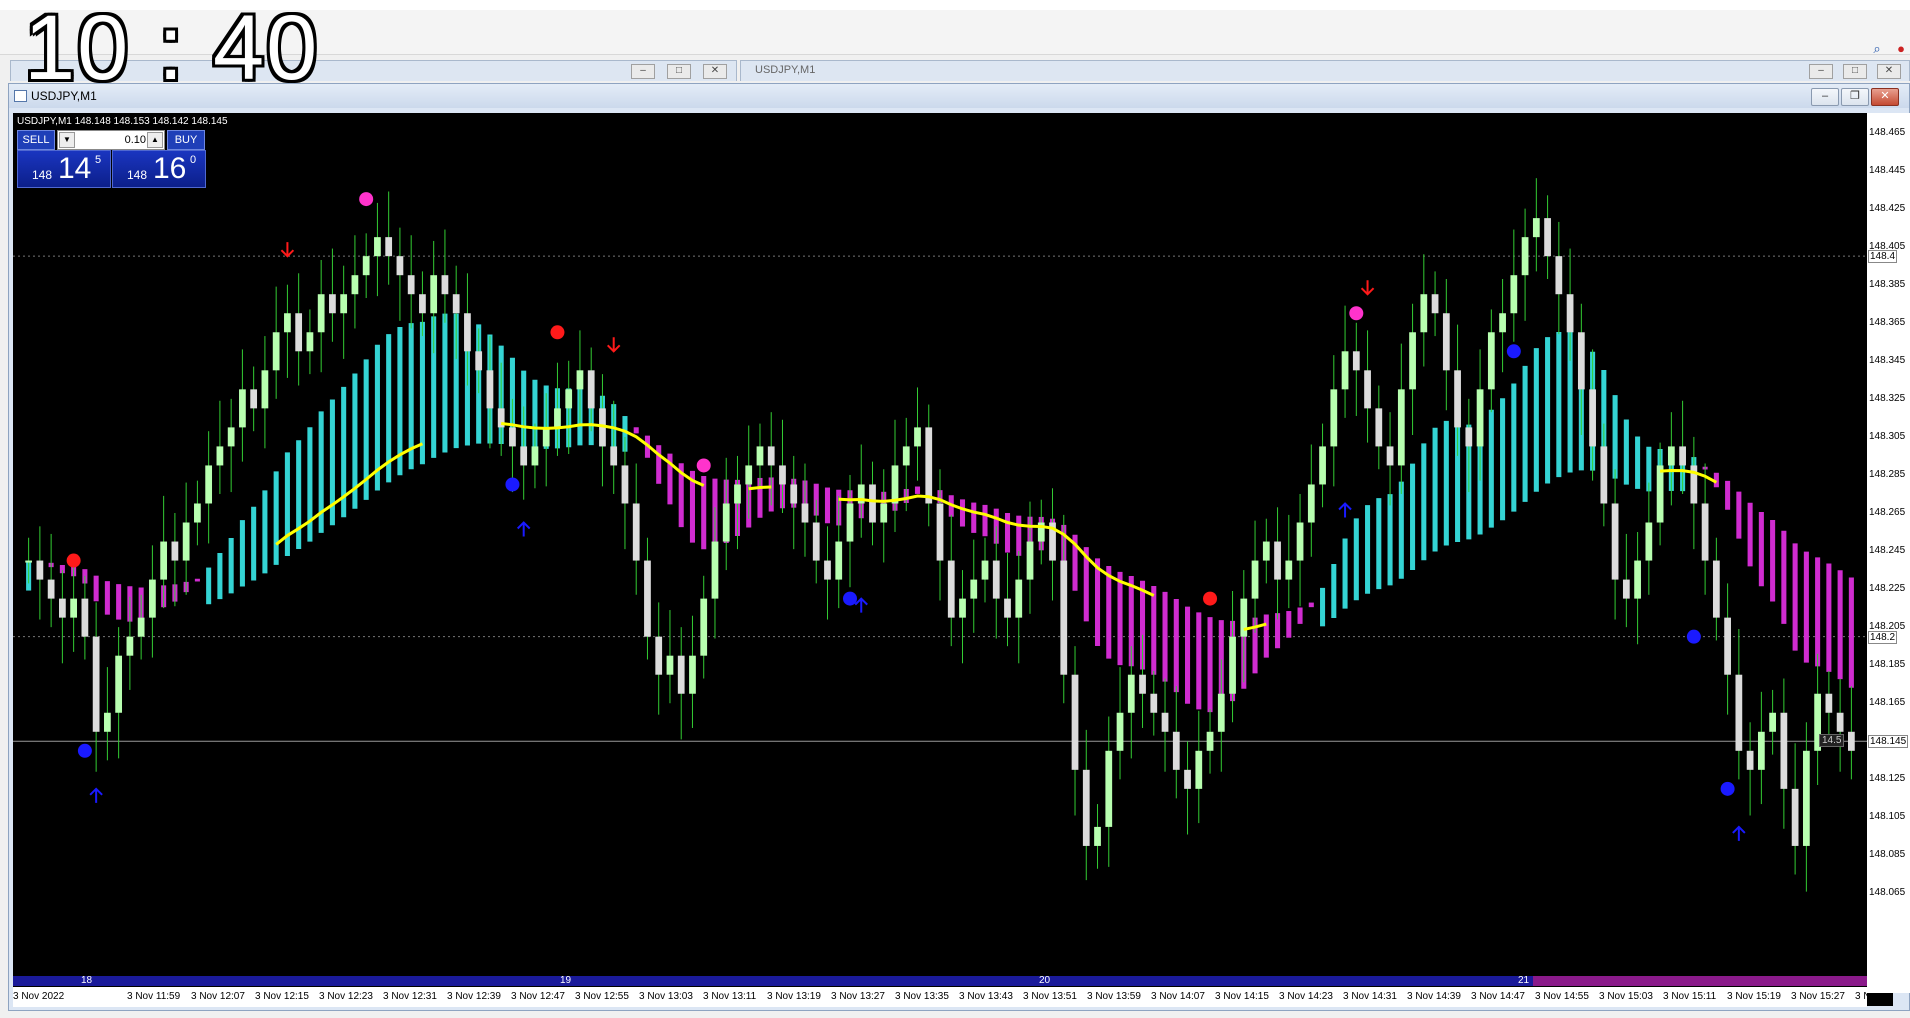 This screenshot has width=1910, height=1018. I want to click on time-axis-label: 3 Nov 14:31, so click(1370, 996).